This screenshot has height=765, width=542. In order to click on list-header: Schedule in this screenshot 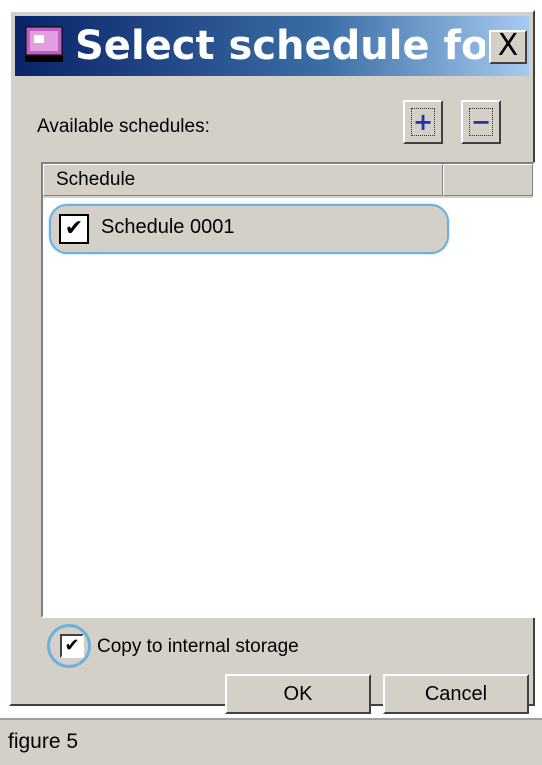, I will do `click(288, 181)`.